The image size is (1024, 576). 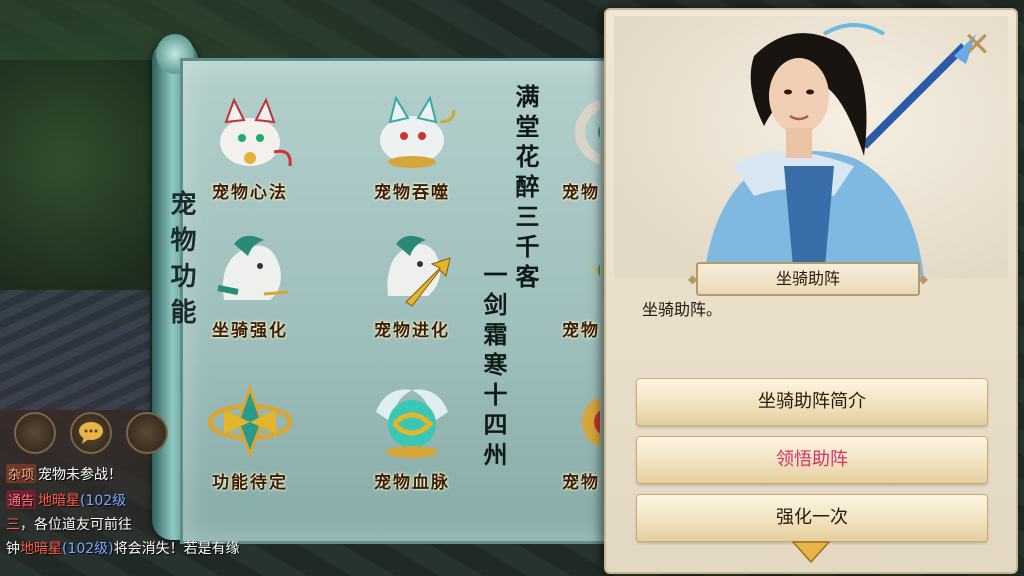 I want to click on microphone-icon, so click(x=147, y=433).